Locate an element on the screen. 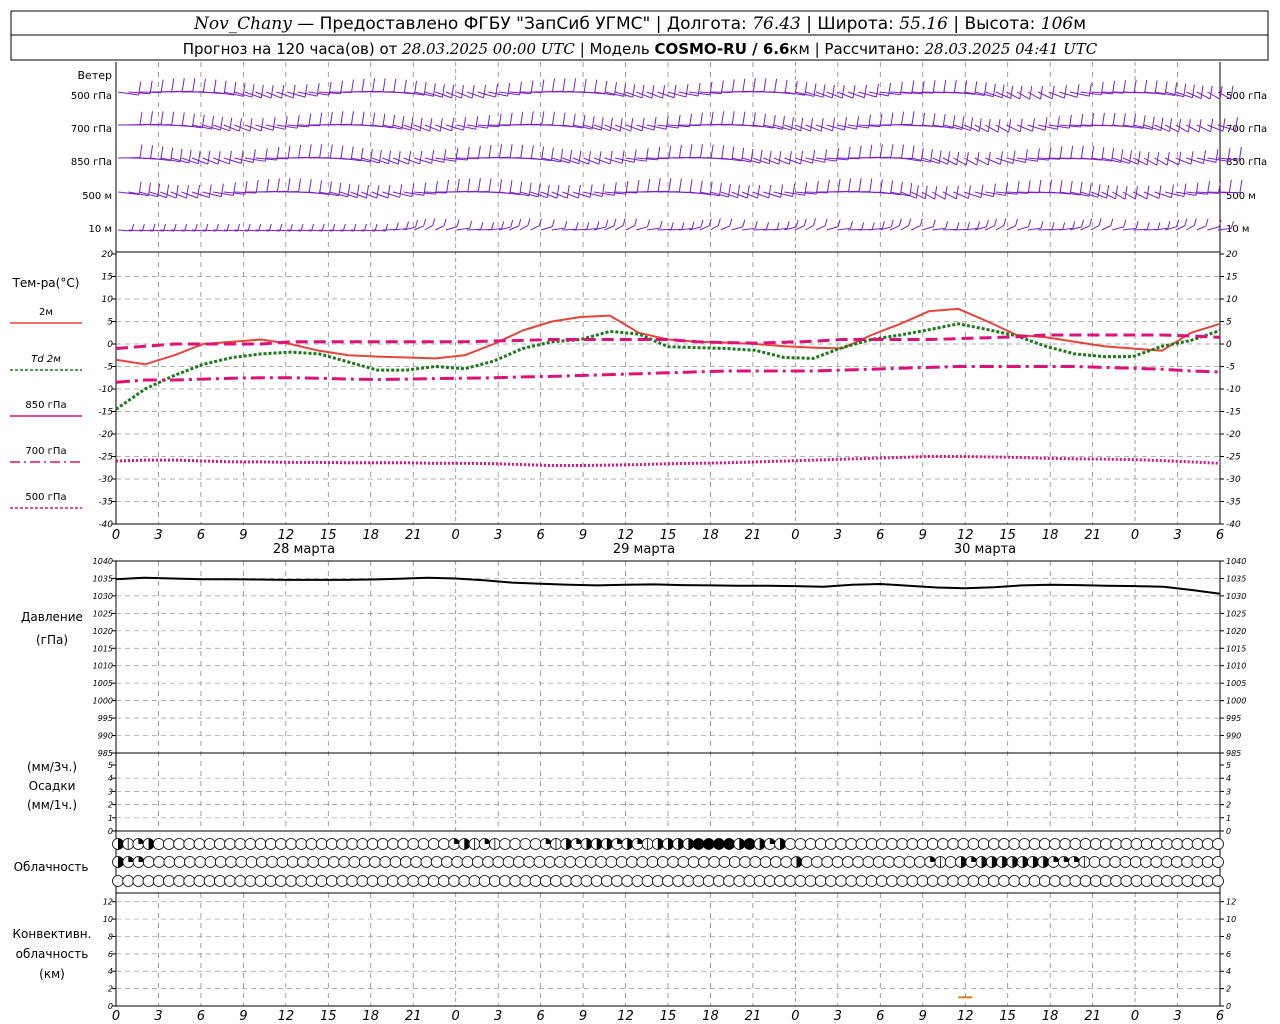 The image size is (1280, 1024). conv-ytick-label-right: 0 is located at coordinates (1228, 1006).